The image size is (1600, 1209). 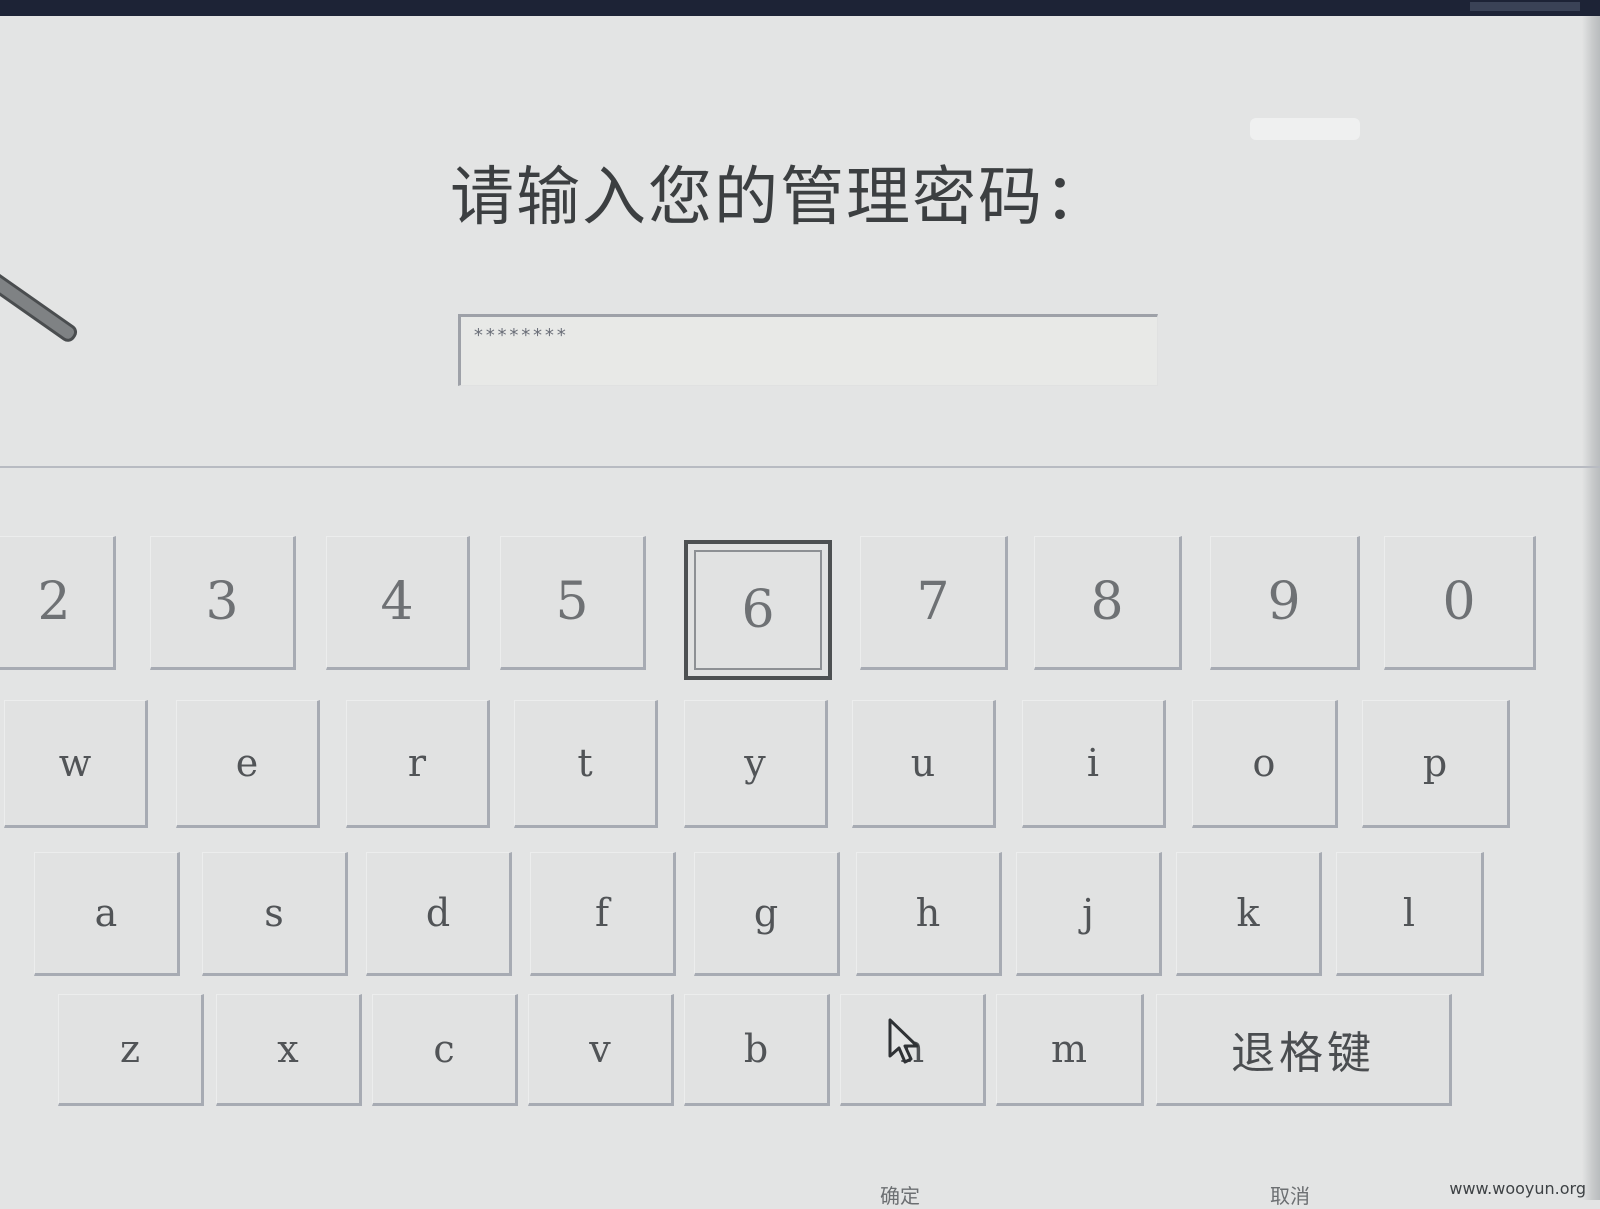 What do you see at coordinates (107, 914) in the screenshot?
I see `key-a: a` at bounding box center [107, 914].